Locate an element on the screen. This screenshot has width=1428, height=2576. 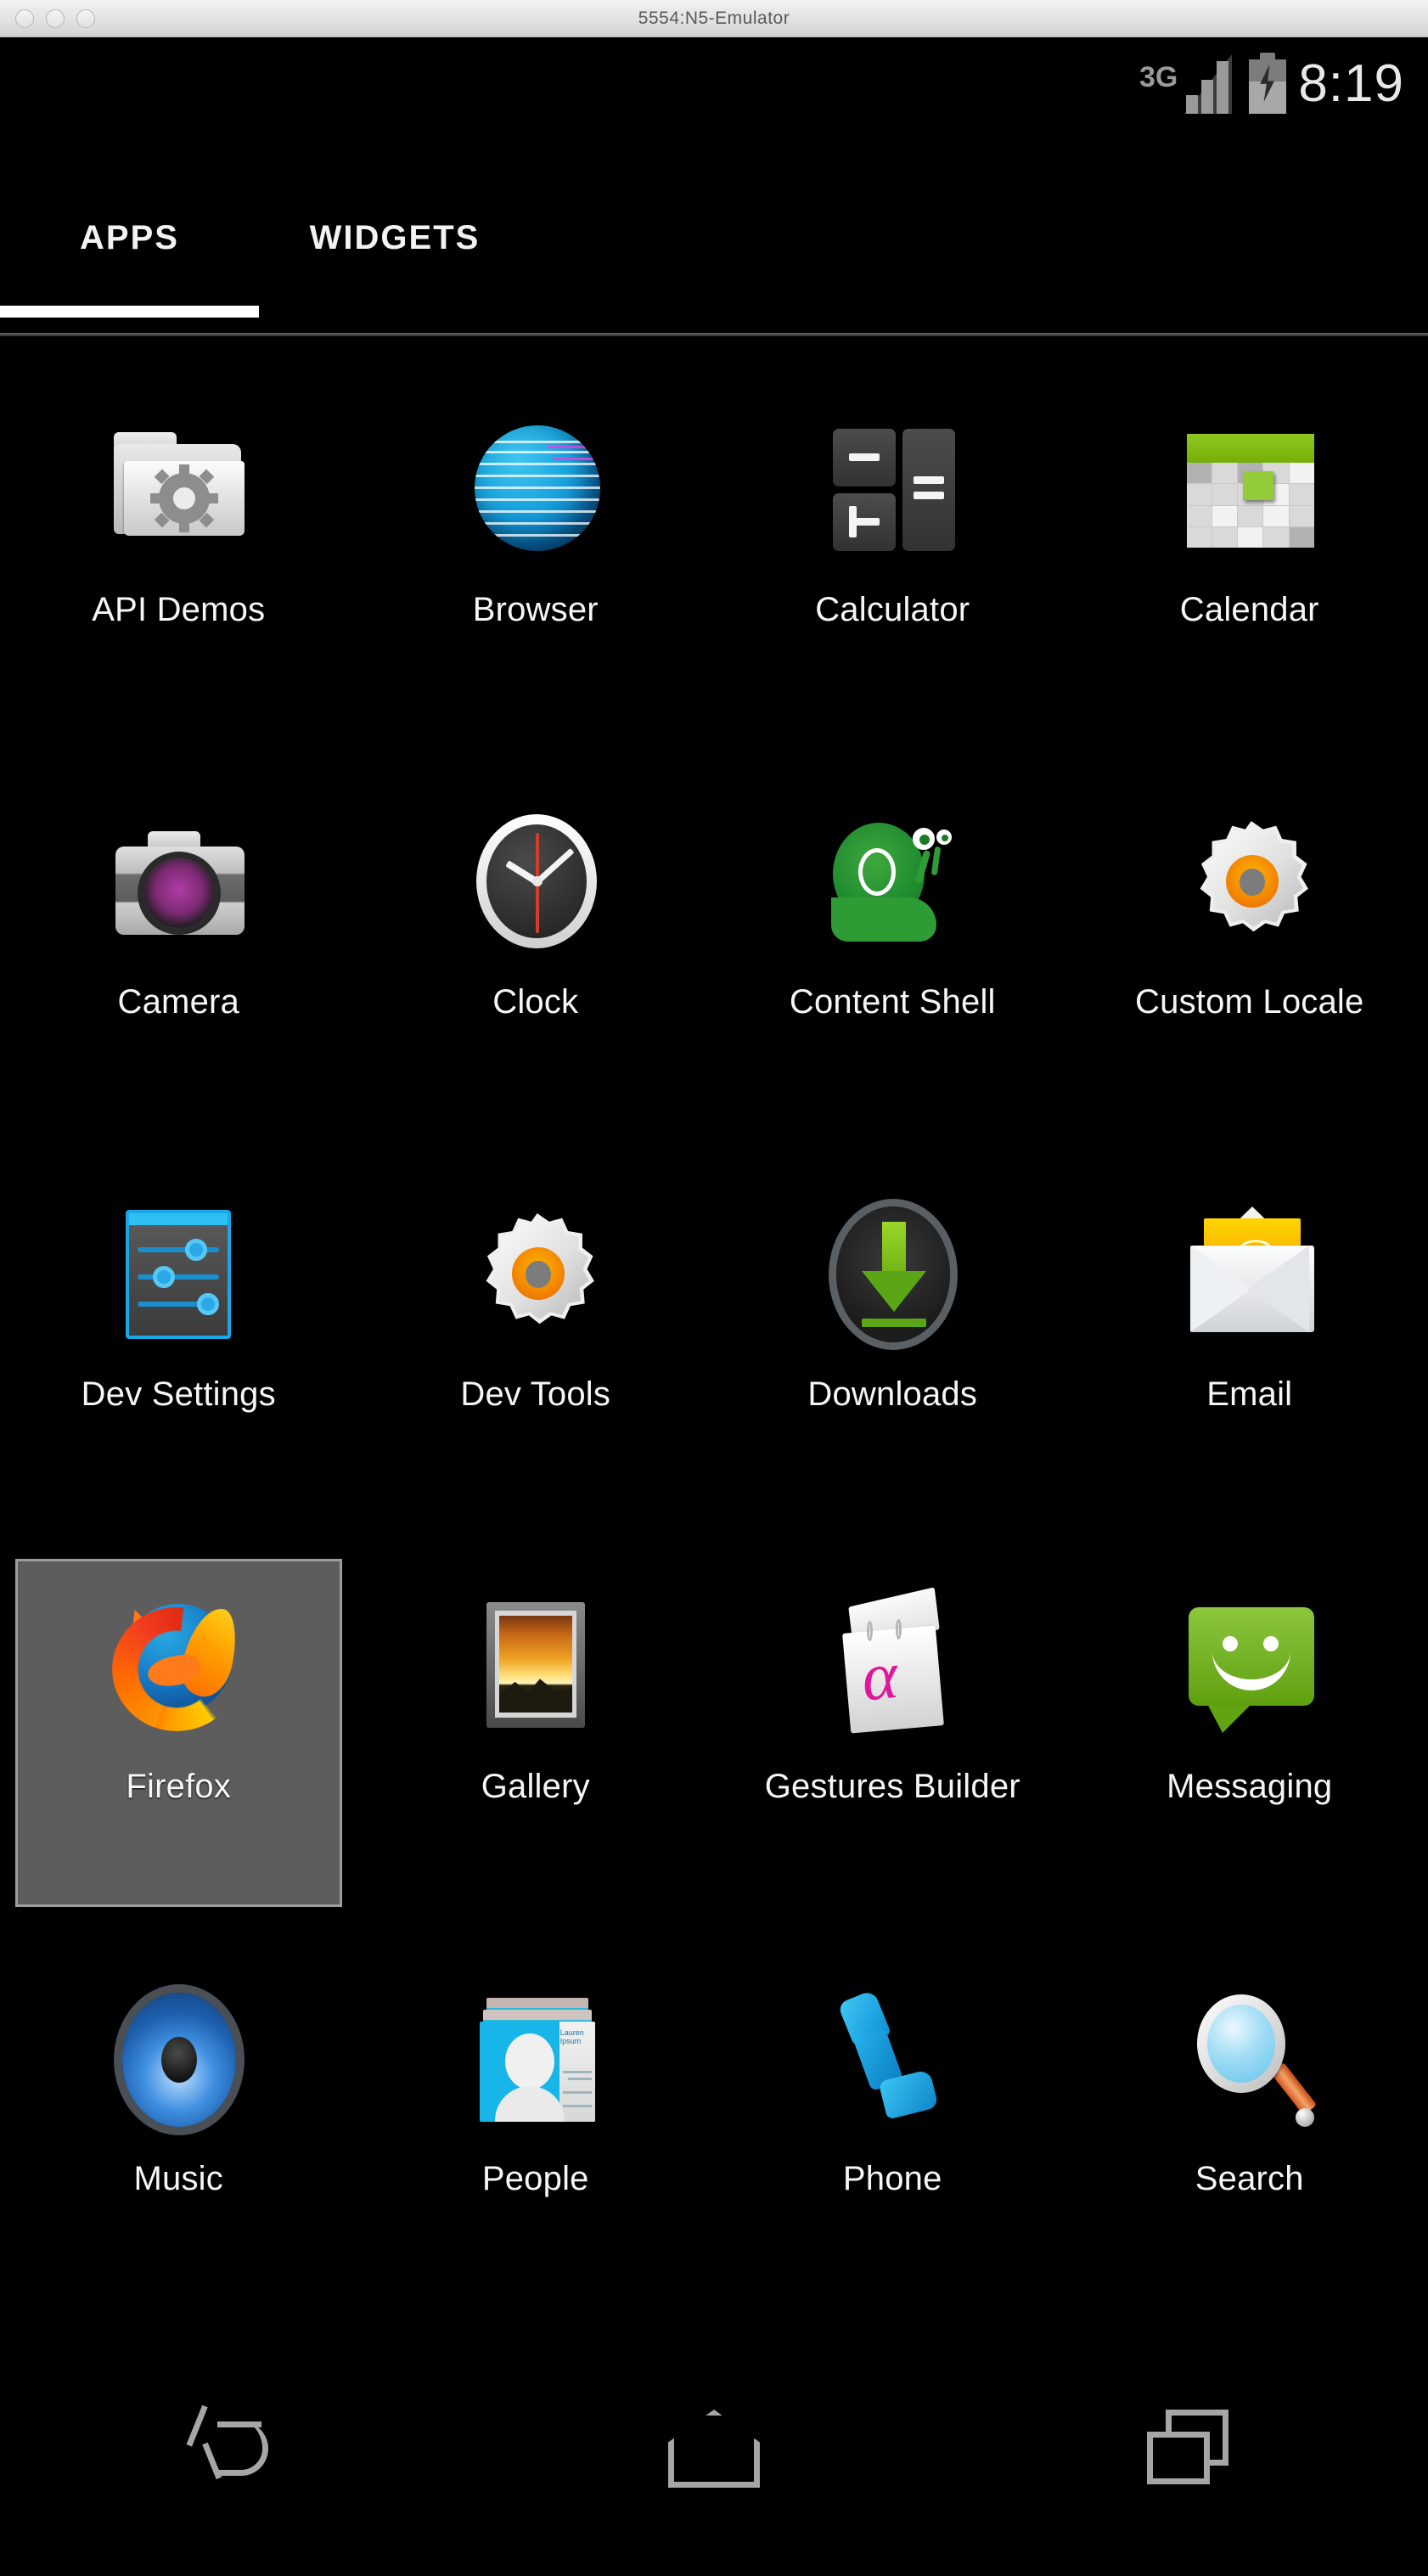
app-label: API Demos is located at coordinates (179, 609).